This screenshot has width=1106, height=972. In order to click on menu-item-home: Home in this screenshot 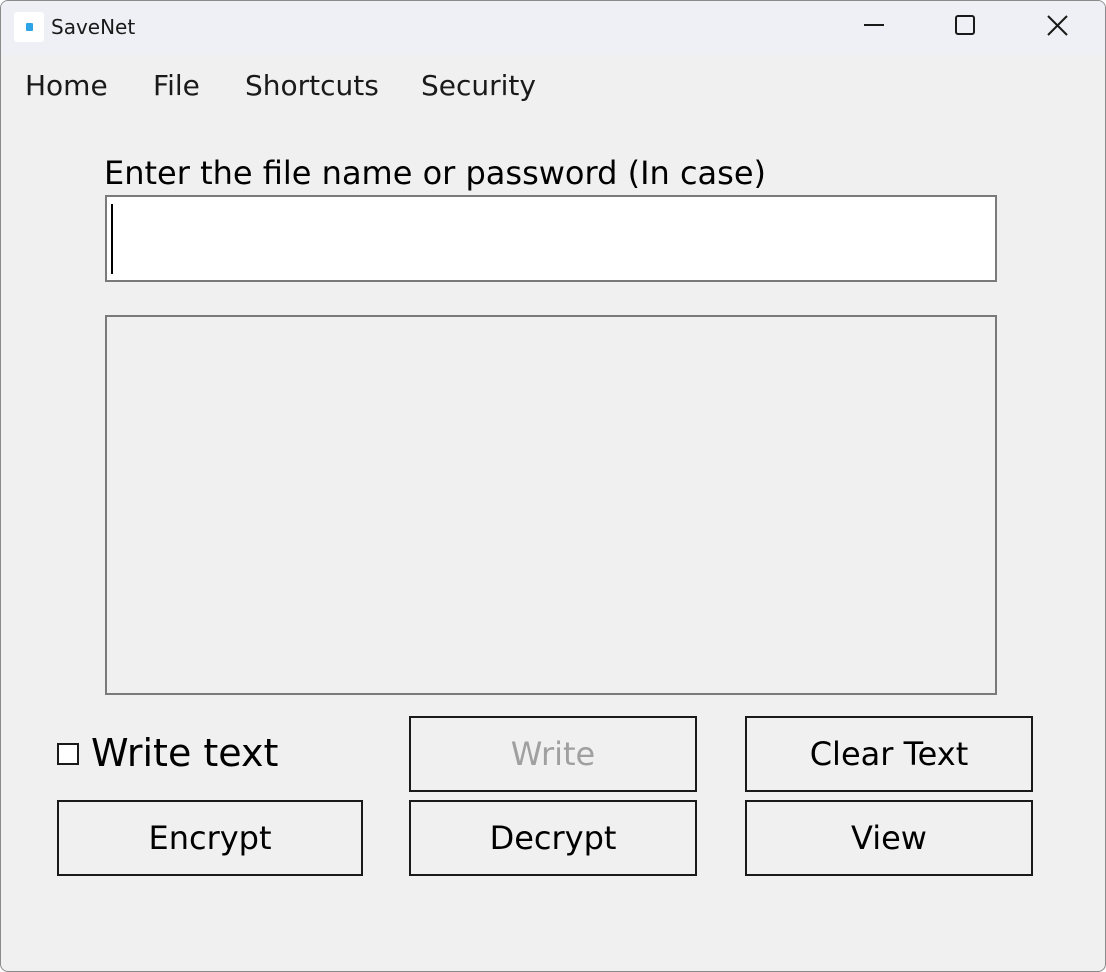, I will do `click(66, 85)`.